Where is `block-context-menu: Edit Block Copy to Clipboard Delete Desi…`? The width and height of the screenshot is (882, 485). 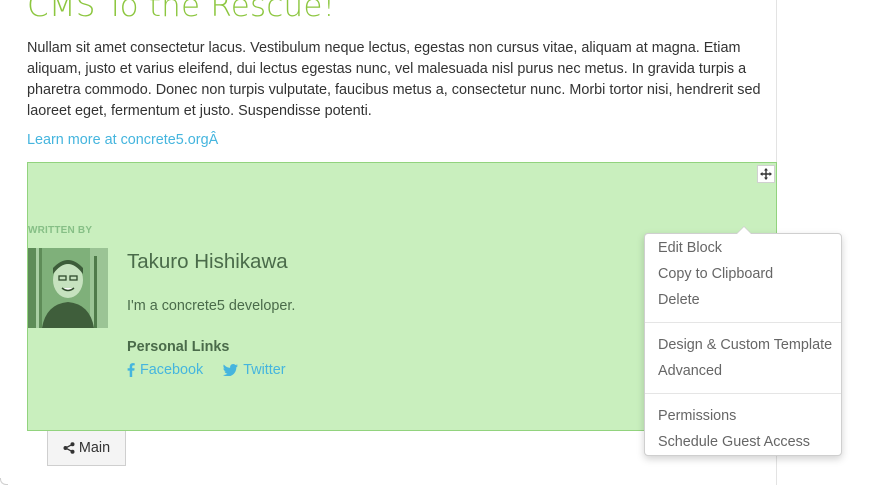
block-context-menu: Edit Block Copy to Clipboard Delete Desi… is located at coordinates (743, 341).